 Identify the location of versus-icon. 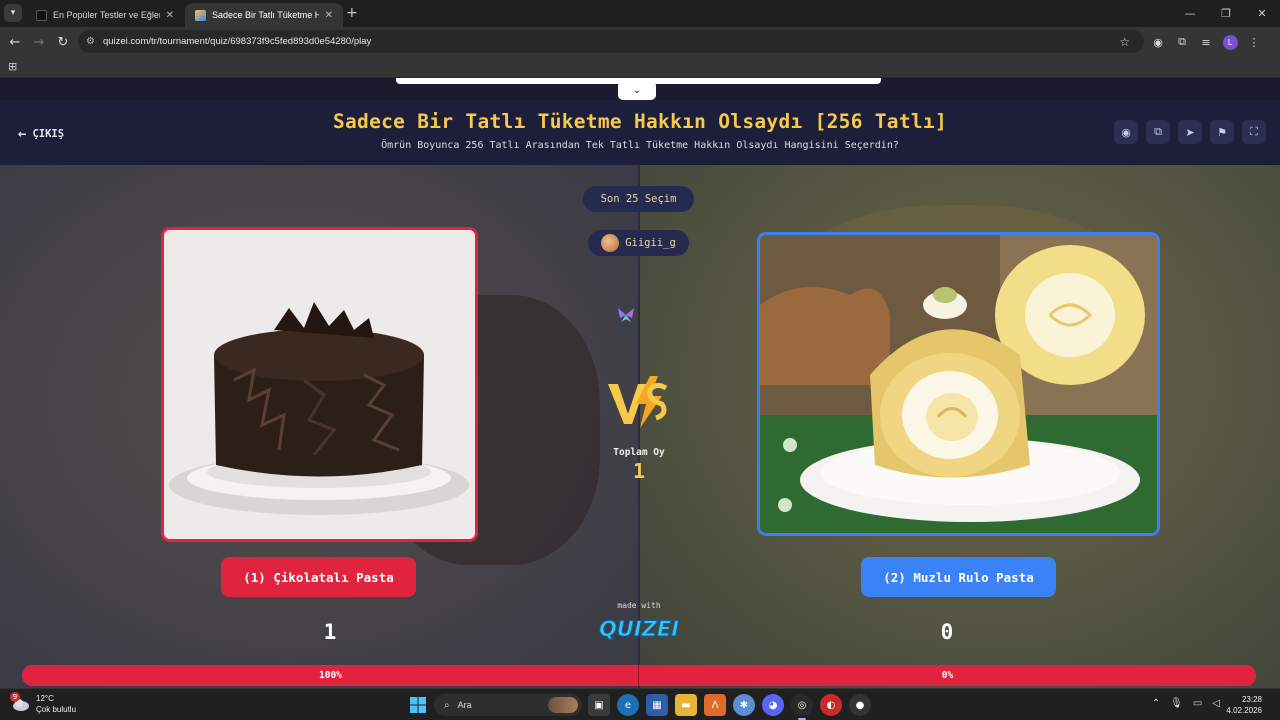
(638, 402).